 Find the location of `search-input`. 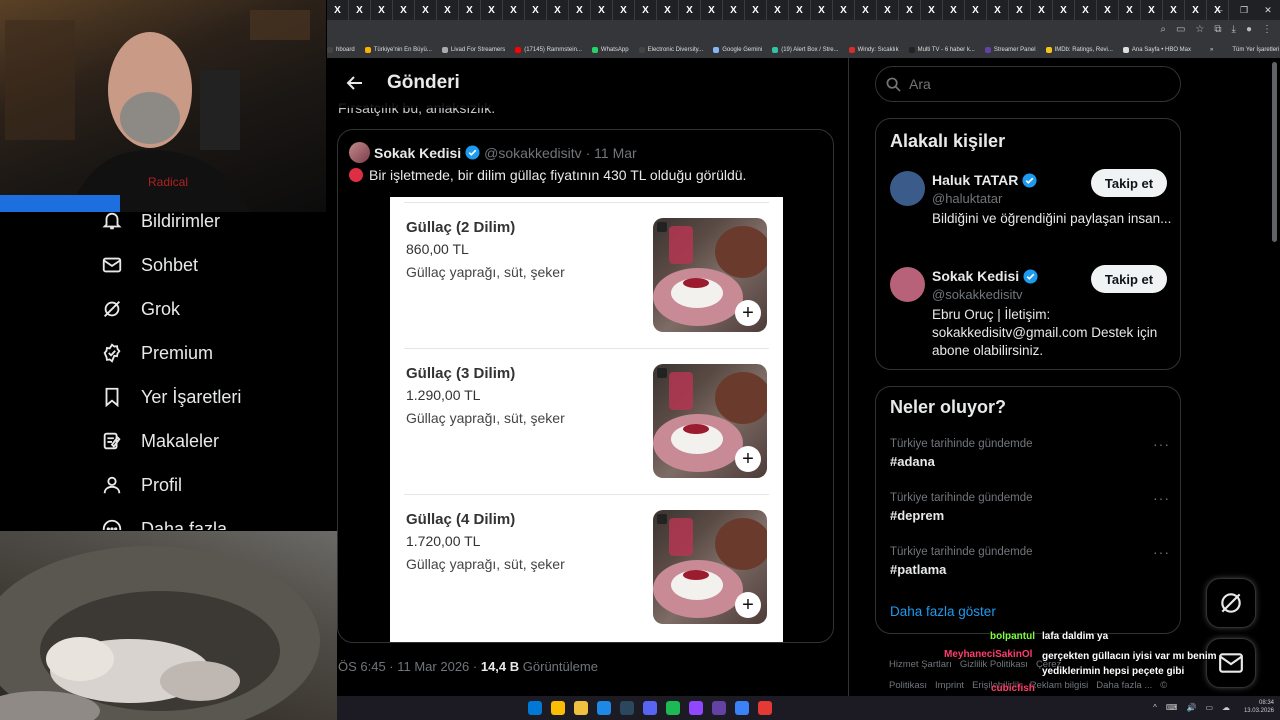

search-input is located at coordinates (1034, 84).